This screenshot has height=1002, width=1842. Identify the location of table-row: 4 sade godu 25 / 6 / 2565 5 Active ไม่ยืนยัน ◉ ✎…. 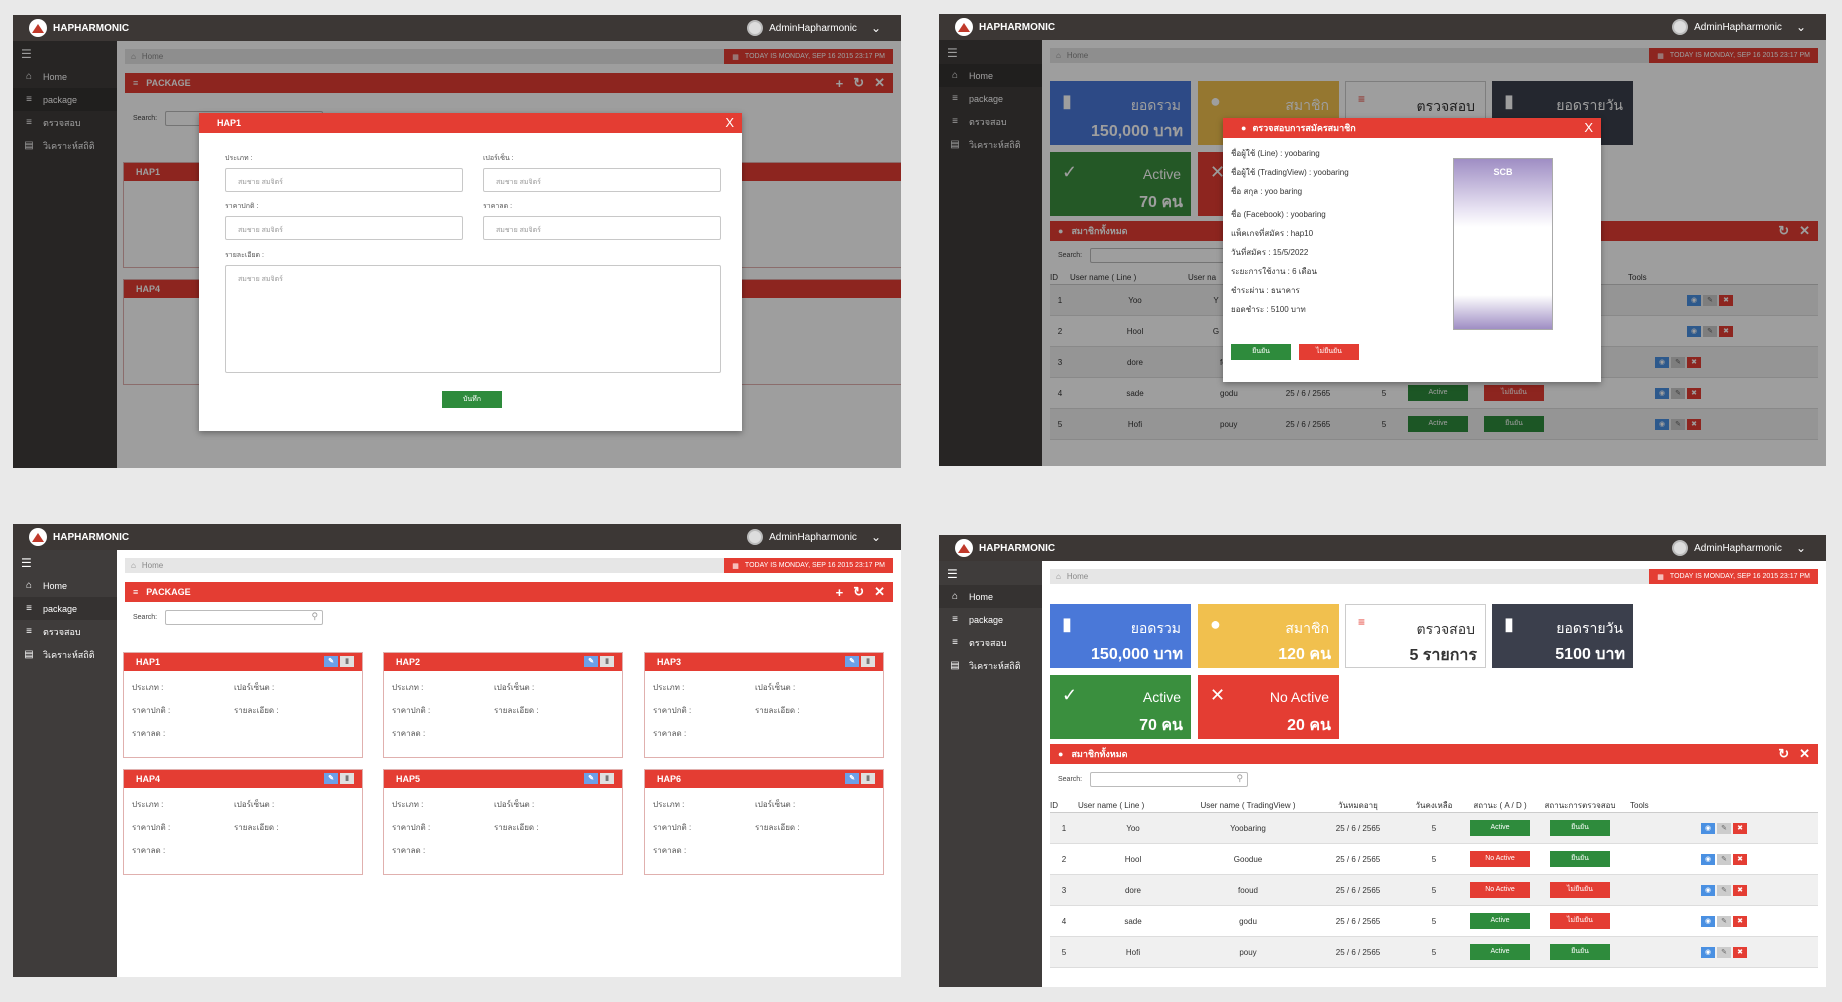
(1434, 921).